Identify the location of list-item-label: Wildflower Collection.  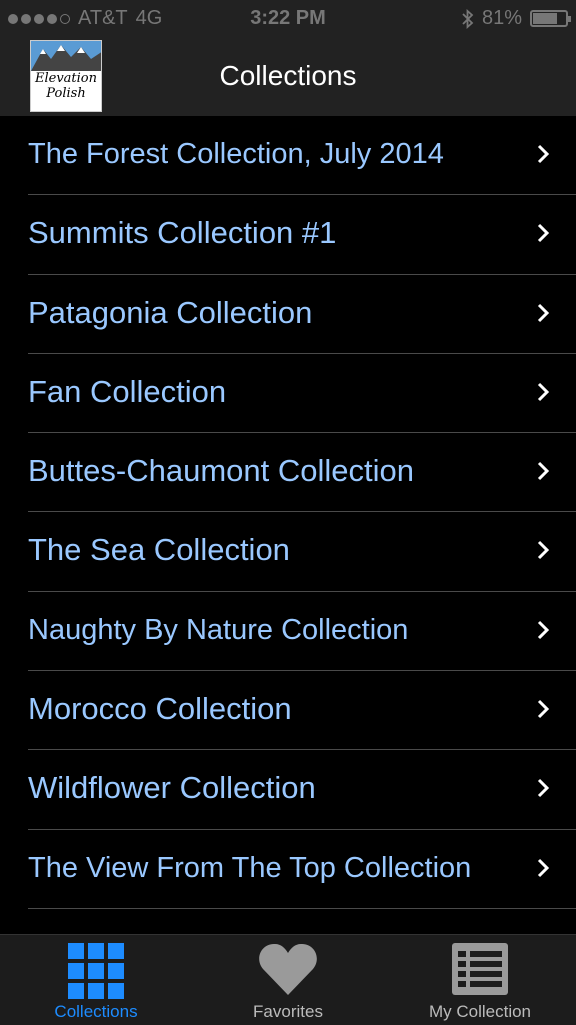
(172, 788).